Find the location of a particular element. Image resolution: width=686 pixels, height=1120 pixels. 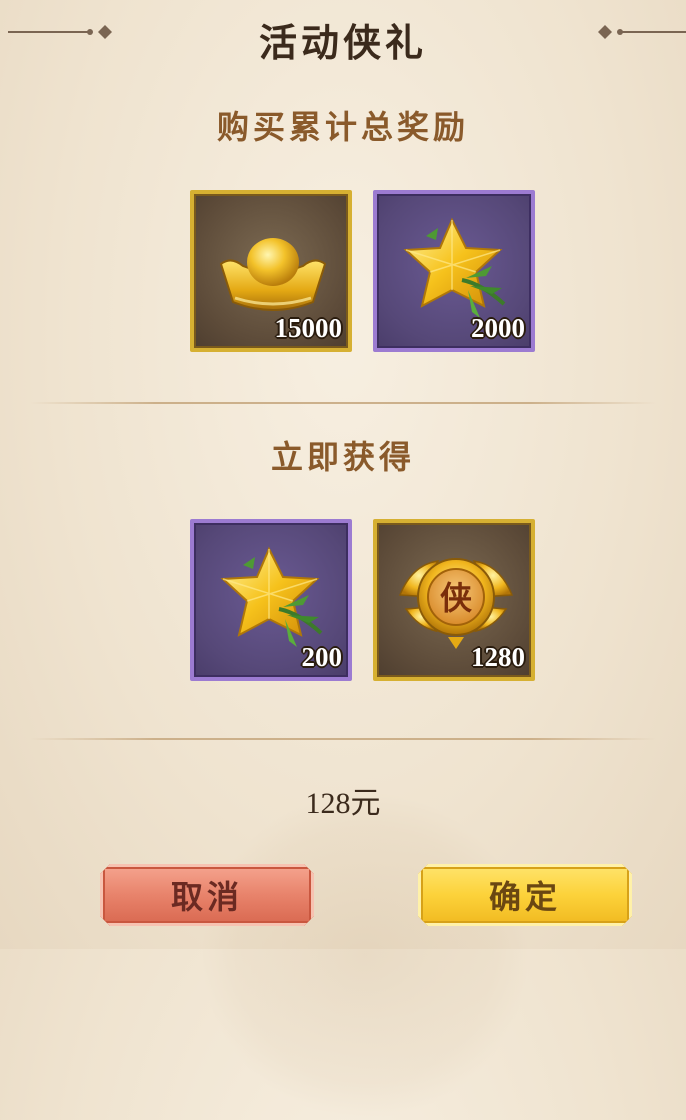

reward-item-gold-ingot: 15000 is located at coordinates (271, 271).